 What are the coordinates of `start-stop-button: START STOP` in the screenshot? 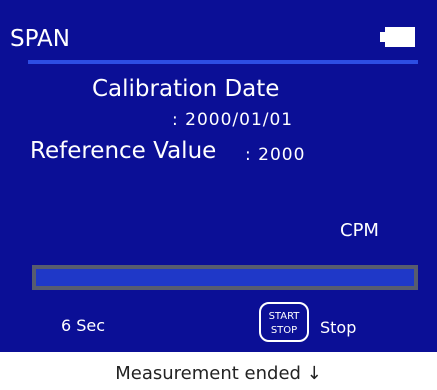 It's located at (284, 322).